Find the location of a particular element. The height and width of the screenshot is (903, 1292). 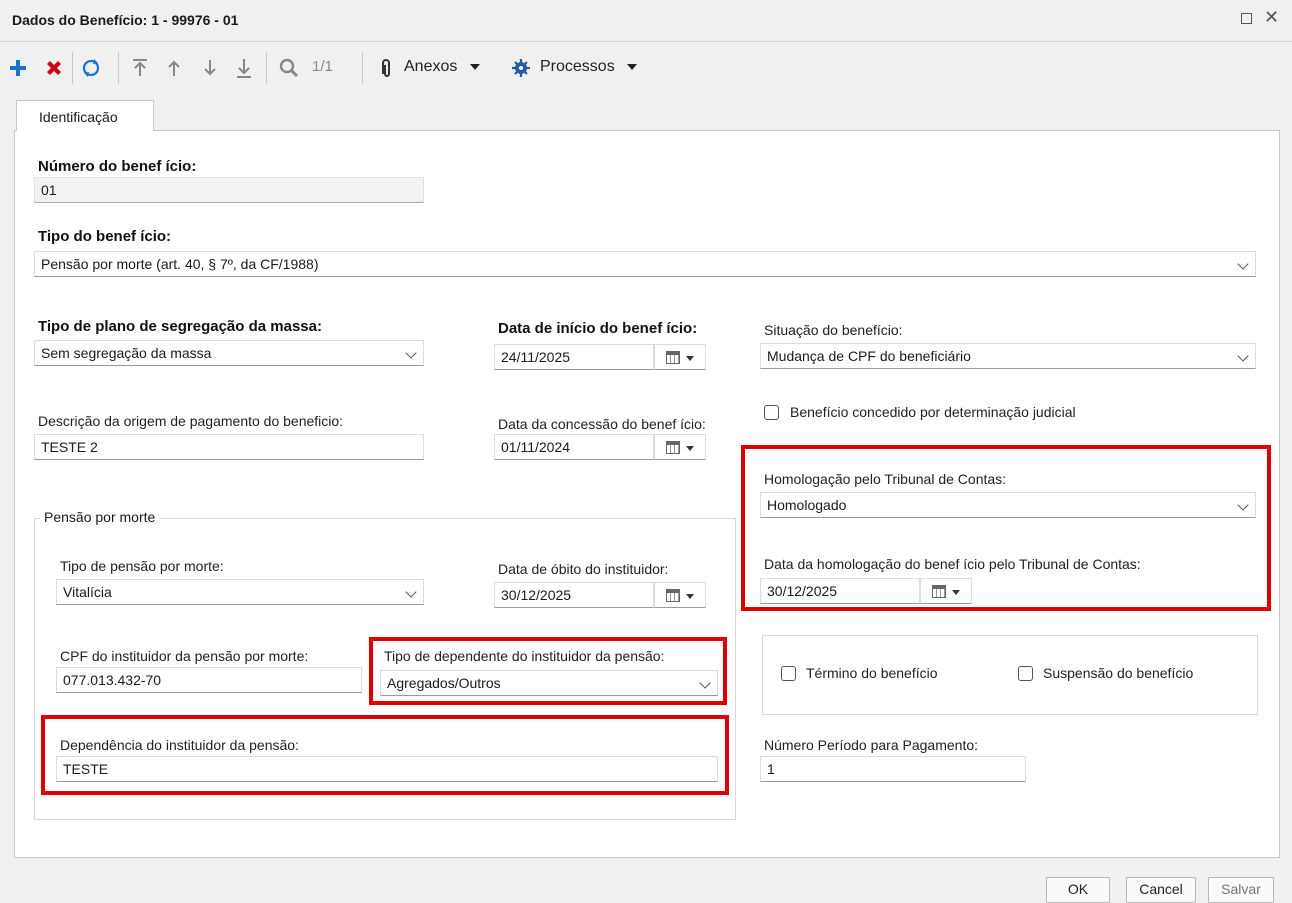

judicial-checkbox is located at coordinates (771, 412).